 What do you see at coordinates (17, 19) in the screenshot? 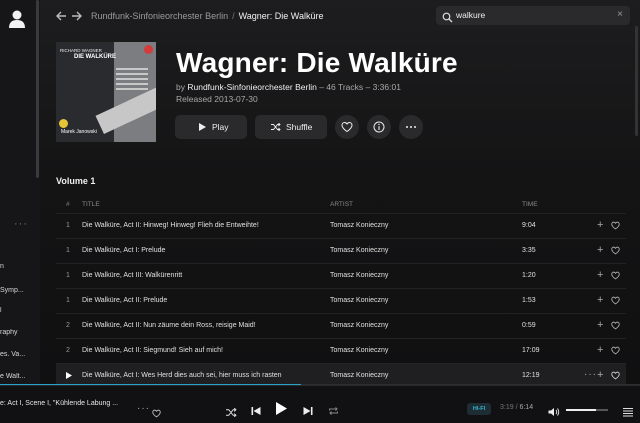
I see `user-avatar-icon` at bounding box center [17, 19].